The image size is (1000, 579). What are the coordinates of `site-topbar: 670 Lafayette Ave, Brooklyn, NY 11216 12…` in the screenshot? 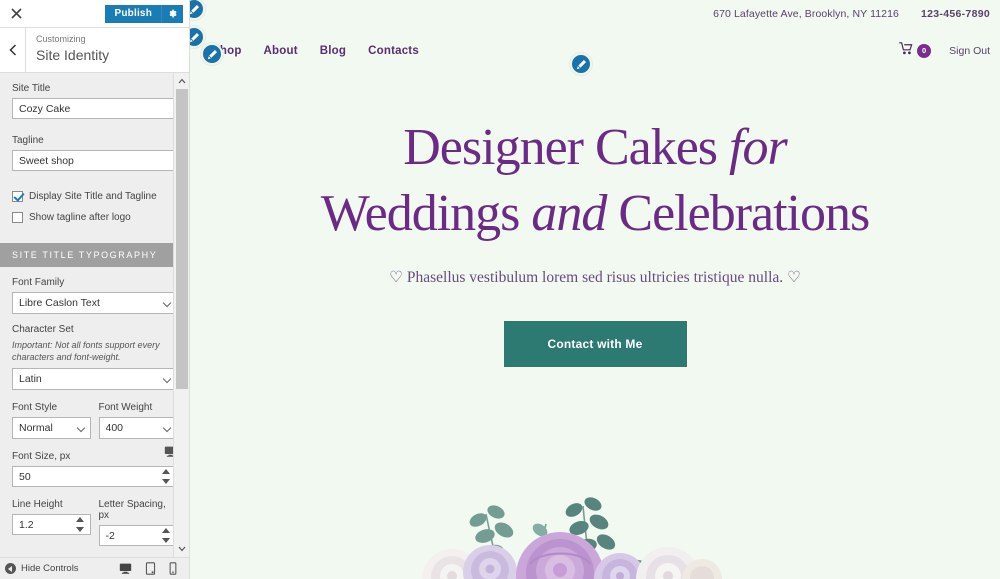 It's located at (595, 14).